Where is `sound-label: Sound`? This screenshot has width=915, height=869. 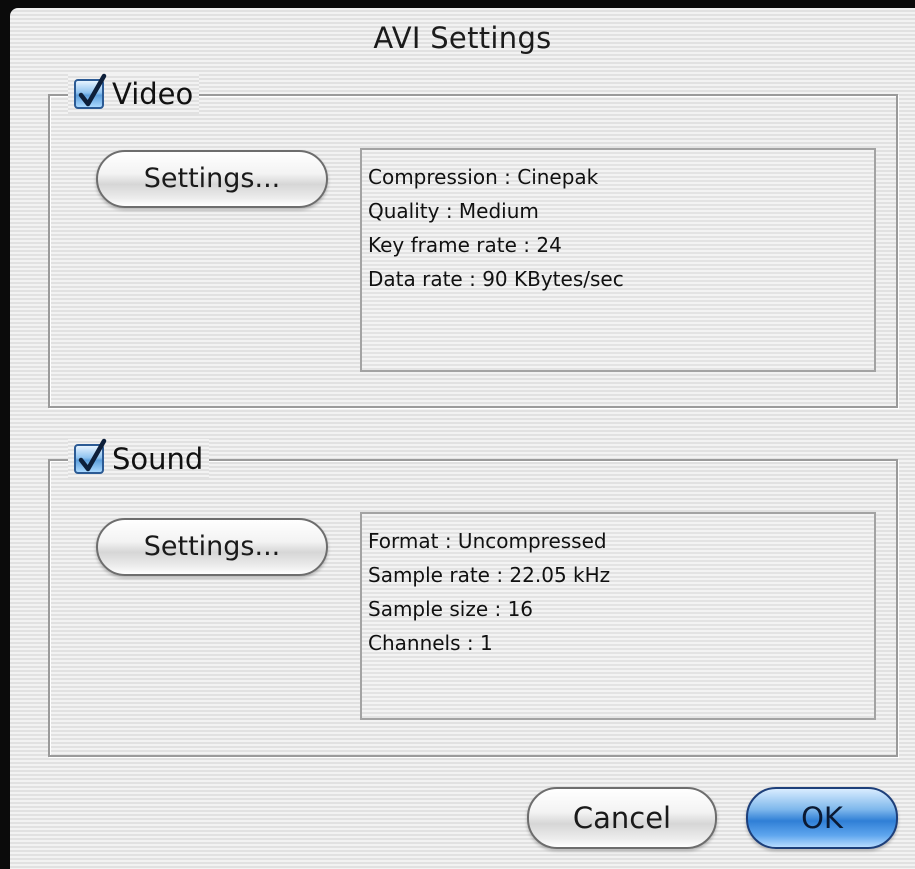 sound-label: Sound is located at coordinates (157, 459).